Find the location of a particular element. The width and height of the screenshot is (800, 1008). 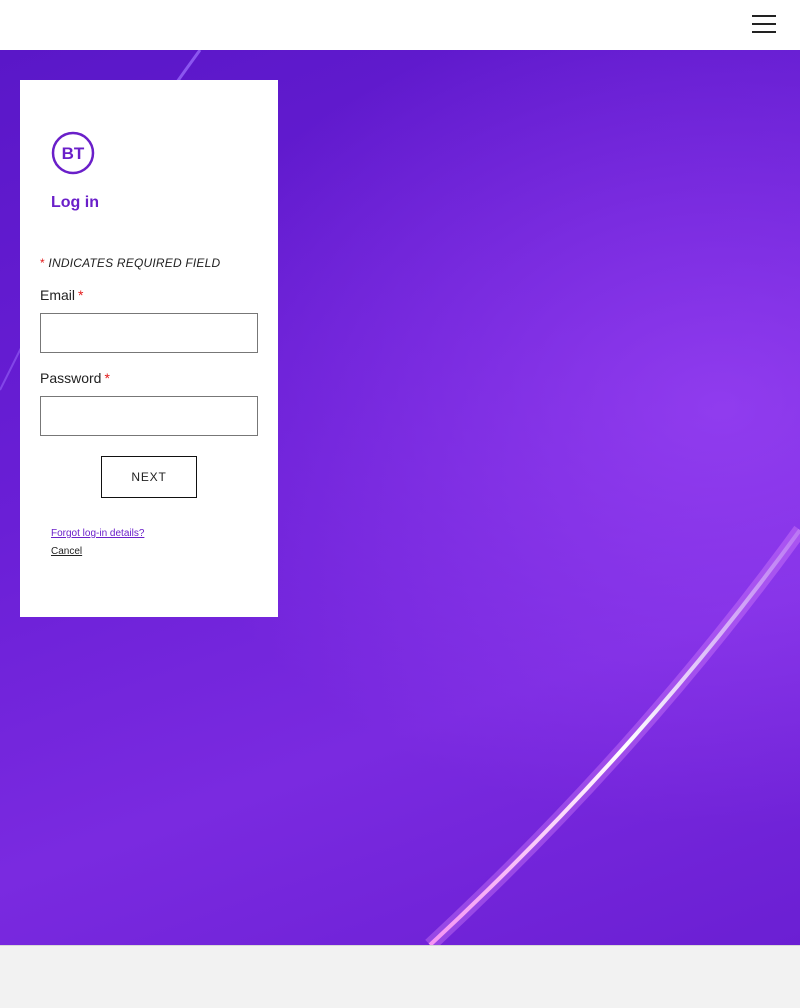

next-button: NEXT is located at coordinates (149, 477).